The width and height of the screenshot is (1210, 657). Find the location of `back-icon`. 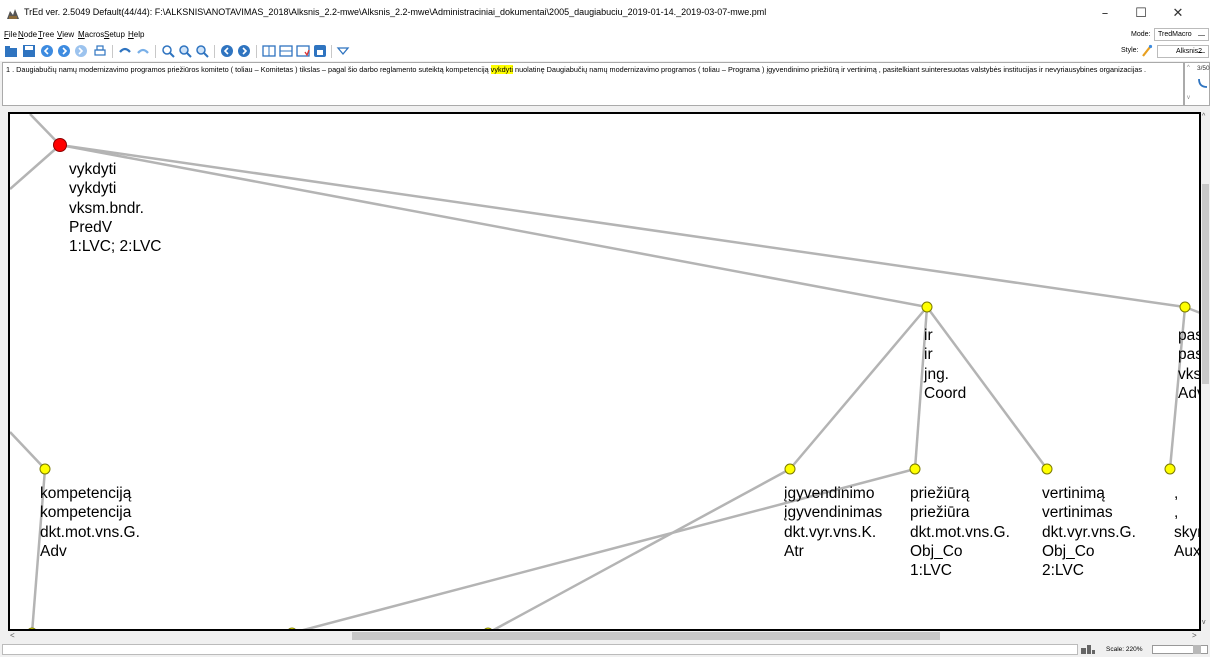

back-icon is located at coordinates (227, 51).